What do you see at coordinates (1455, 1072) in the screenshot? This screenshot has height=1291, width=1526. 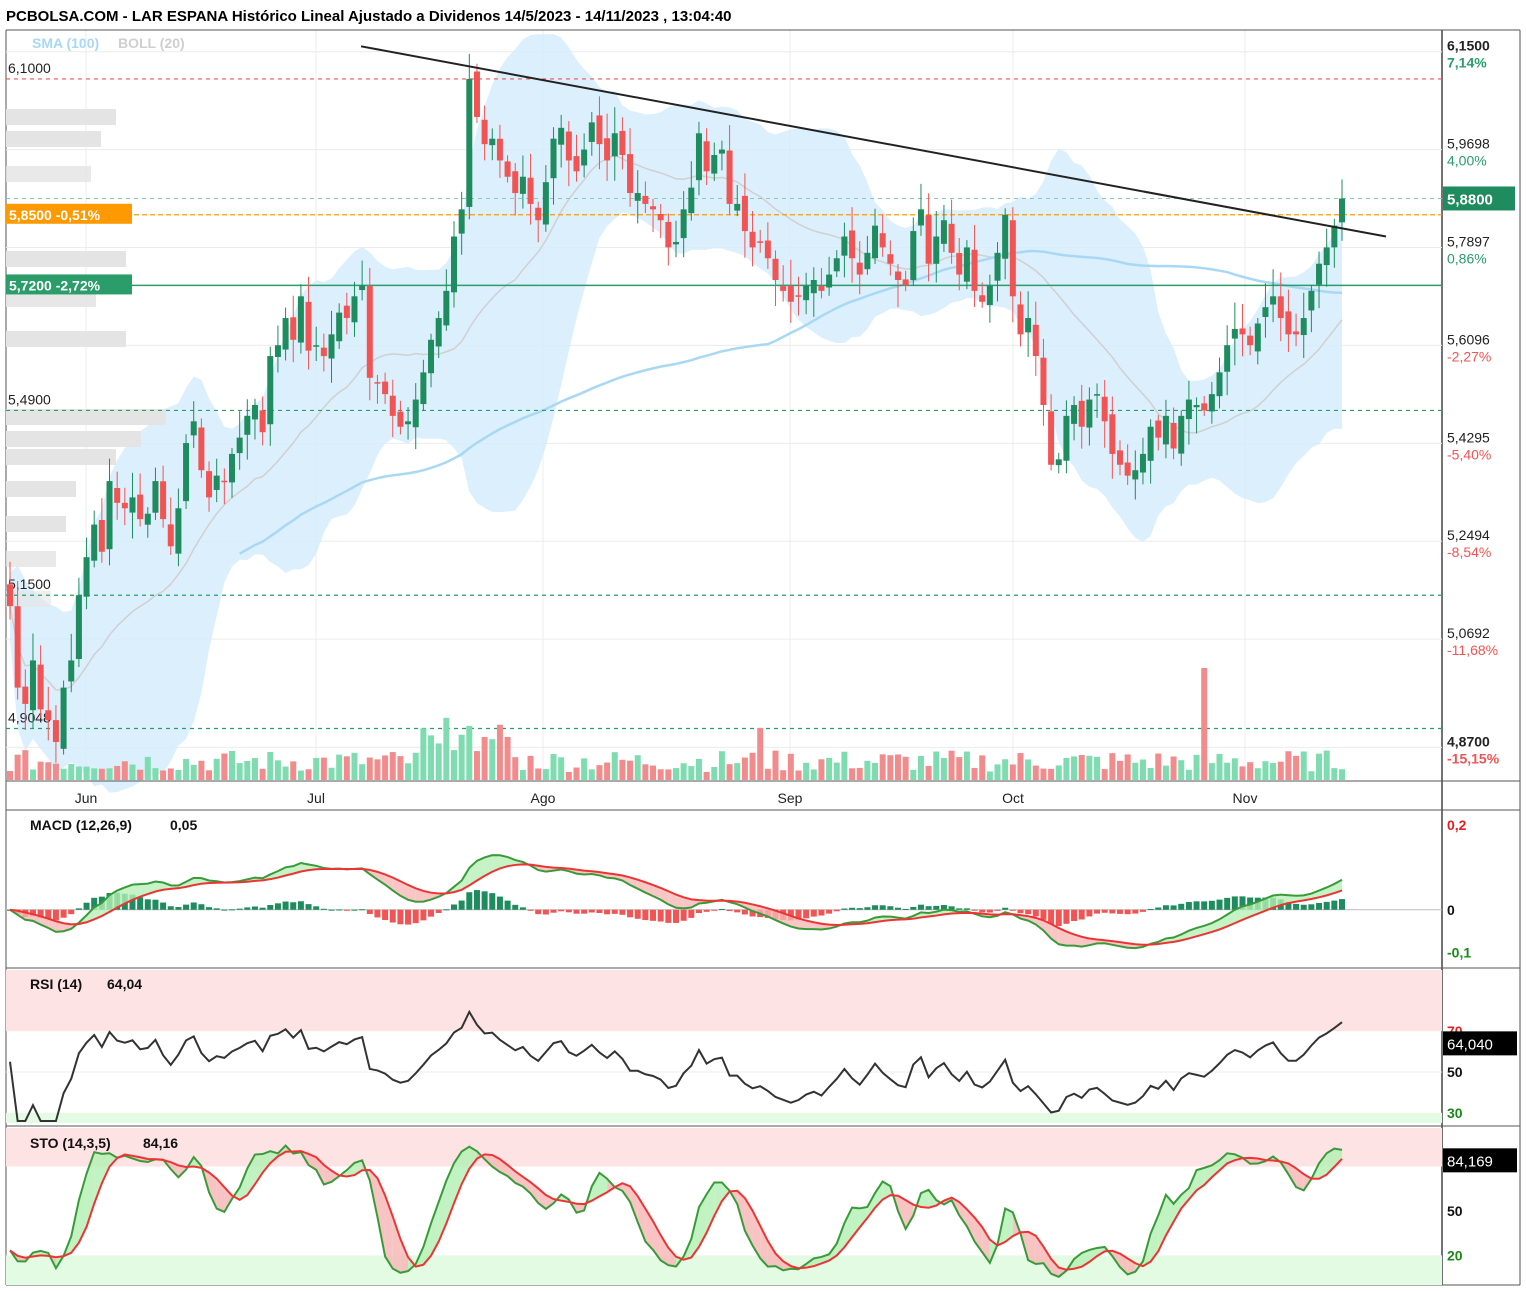 I see `rsi-tick-label: 50` at bounding box center [1455, 1072].